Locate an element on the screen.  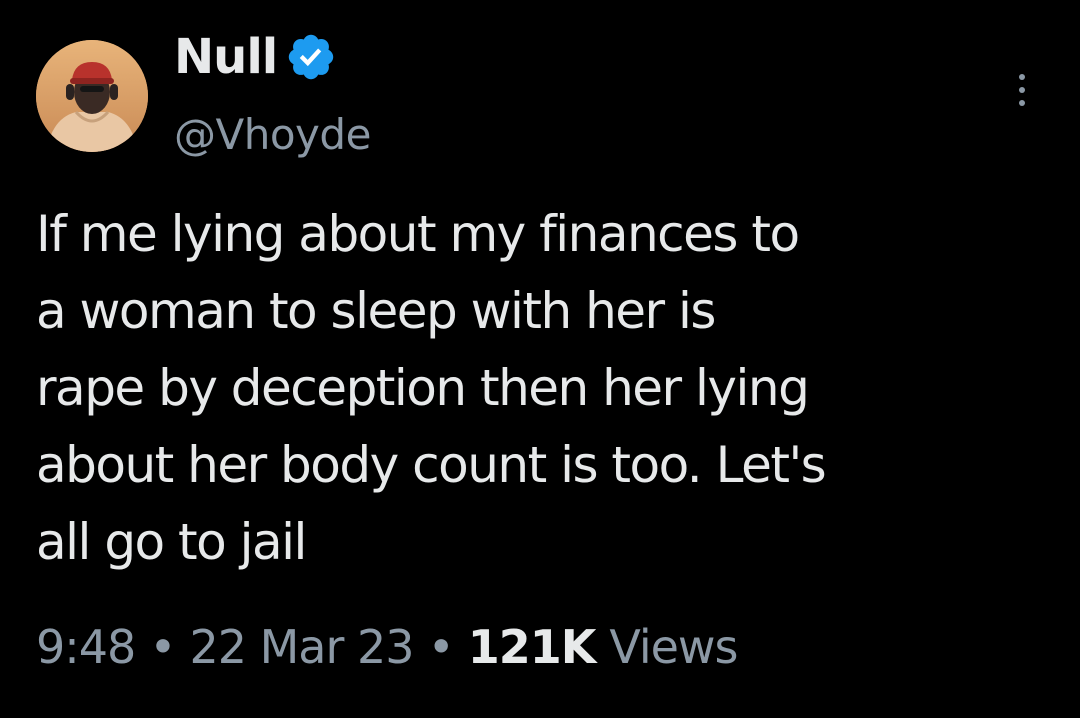
tweet-date: 22 Mar 23 is located at coordinates (301, 647).